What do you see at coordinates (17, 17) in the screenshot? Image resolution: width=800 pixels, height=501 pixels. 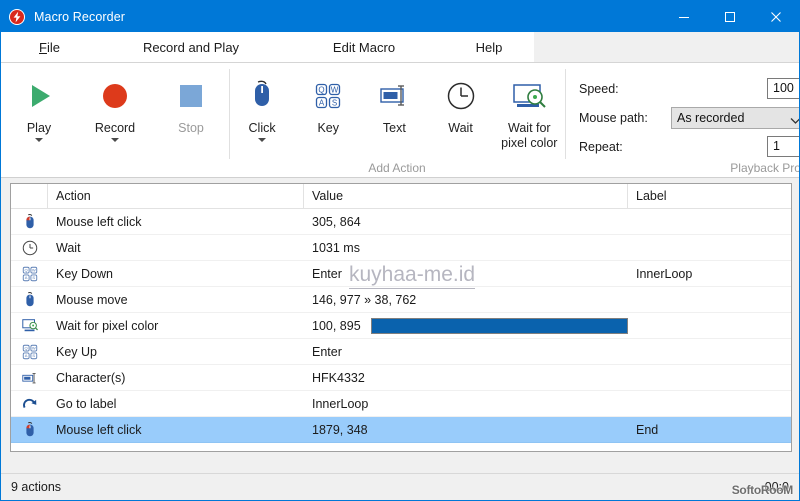 I see `lightning-bolt-icon` at bounding box center [17, 17].